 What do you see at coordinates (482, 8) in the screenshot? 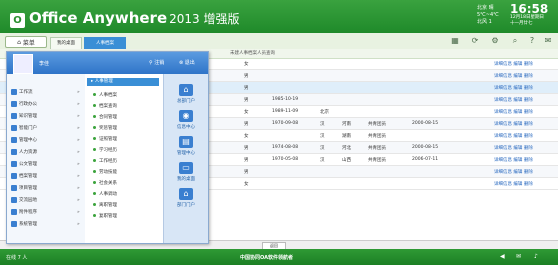
I see `weather-city: 北京` at bounding box center [482, 8].